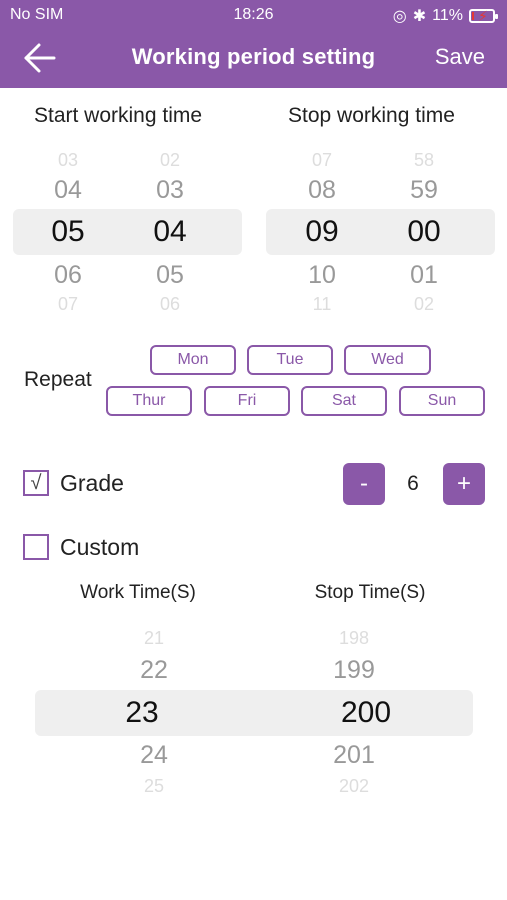 The image size is (507, 900). Describe the element at coordinates (142, 712) in the screenshot. I see `work-time-selected: 23` at that location.